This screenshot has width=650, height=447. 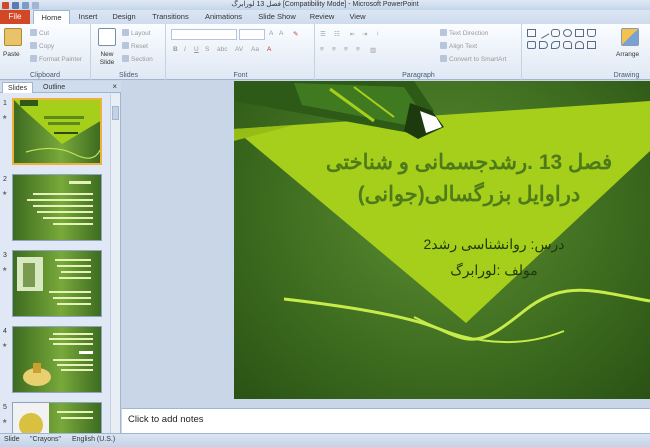 What do you see at coordinates (88, 17) in the screenshot?
I see `tab-insert: Insert` at bounding box center [88, 17].